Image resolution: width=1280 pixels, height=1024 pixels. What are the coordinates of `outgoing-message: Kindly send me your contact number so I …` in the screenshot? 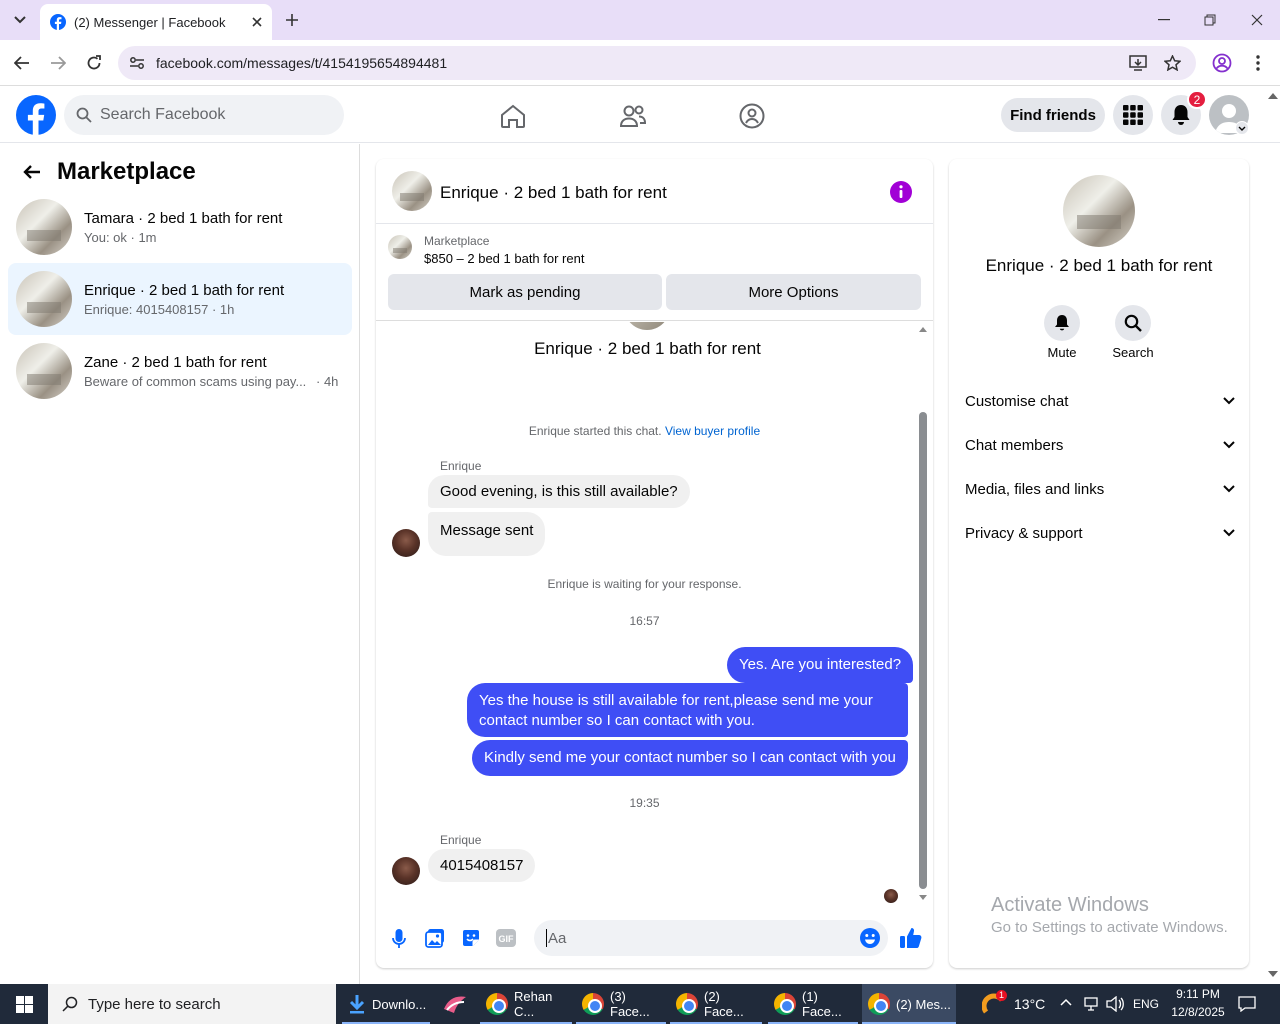 It's located at (690, 758).